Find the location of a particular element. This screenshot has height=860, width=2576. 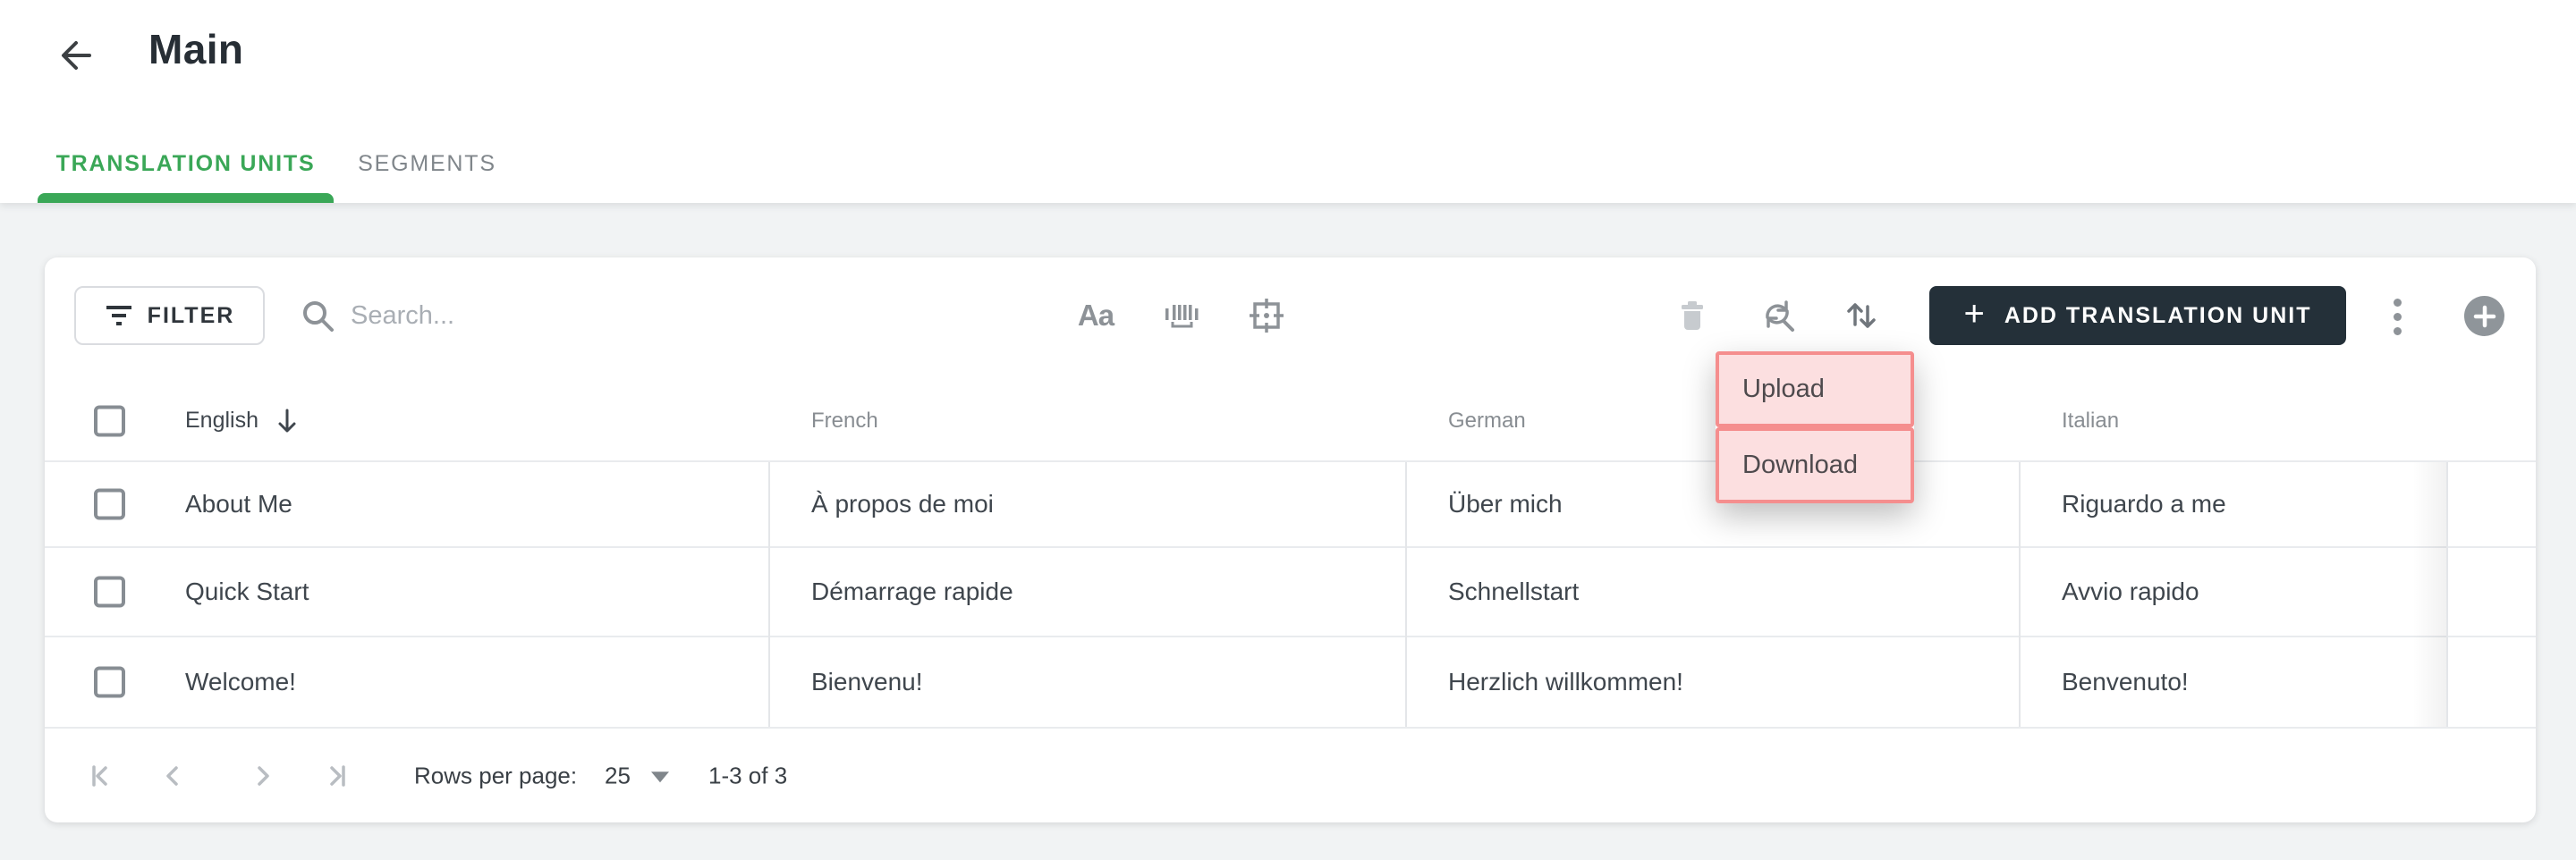

pagination-range: 1-3 of 3 is located at coordinates (748, 775).